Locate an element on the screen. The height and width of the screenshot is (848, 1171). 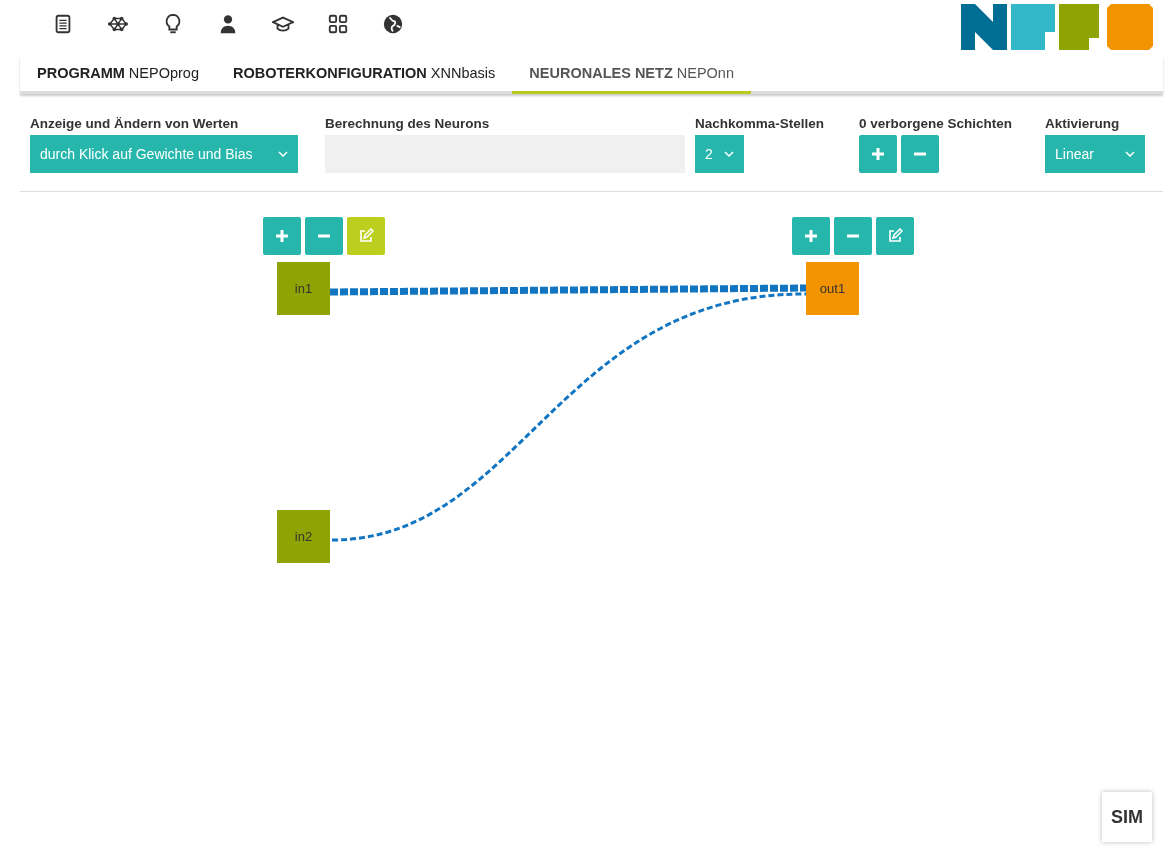
globe-icon is located at coordinates (393, 24).